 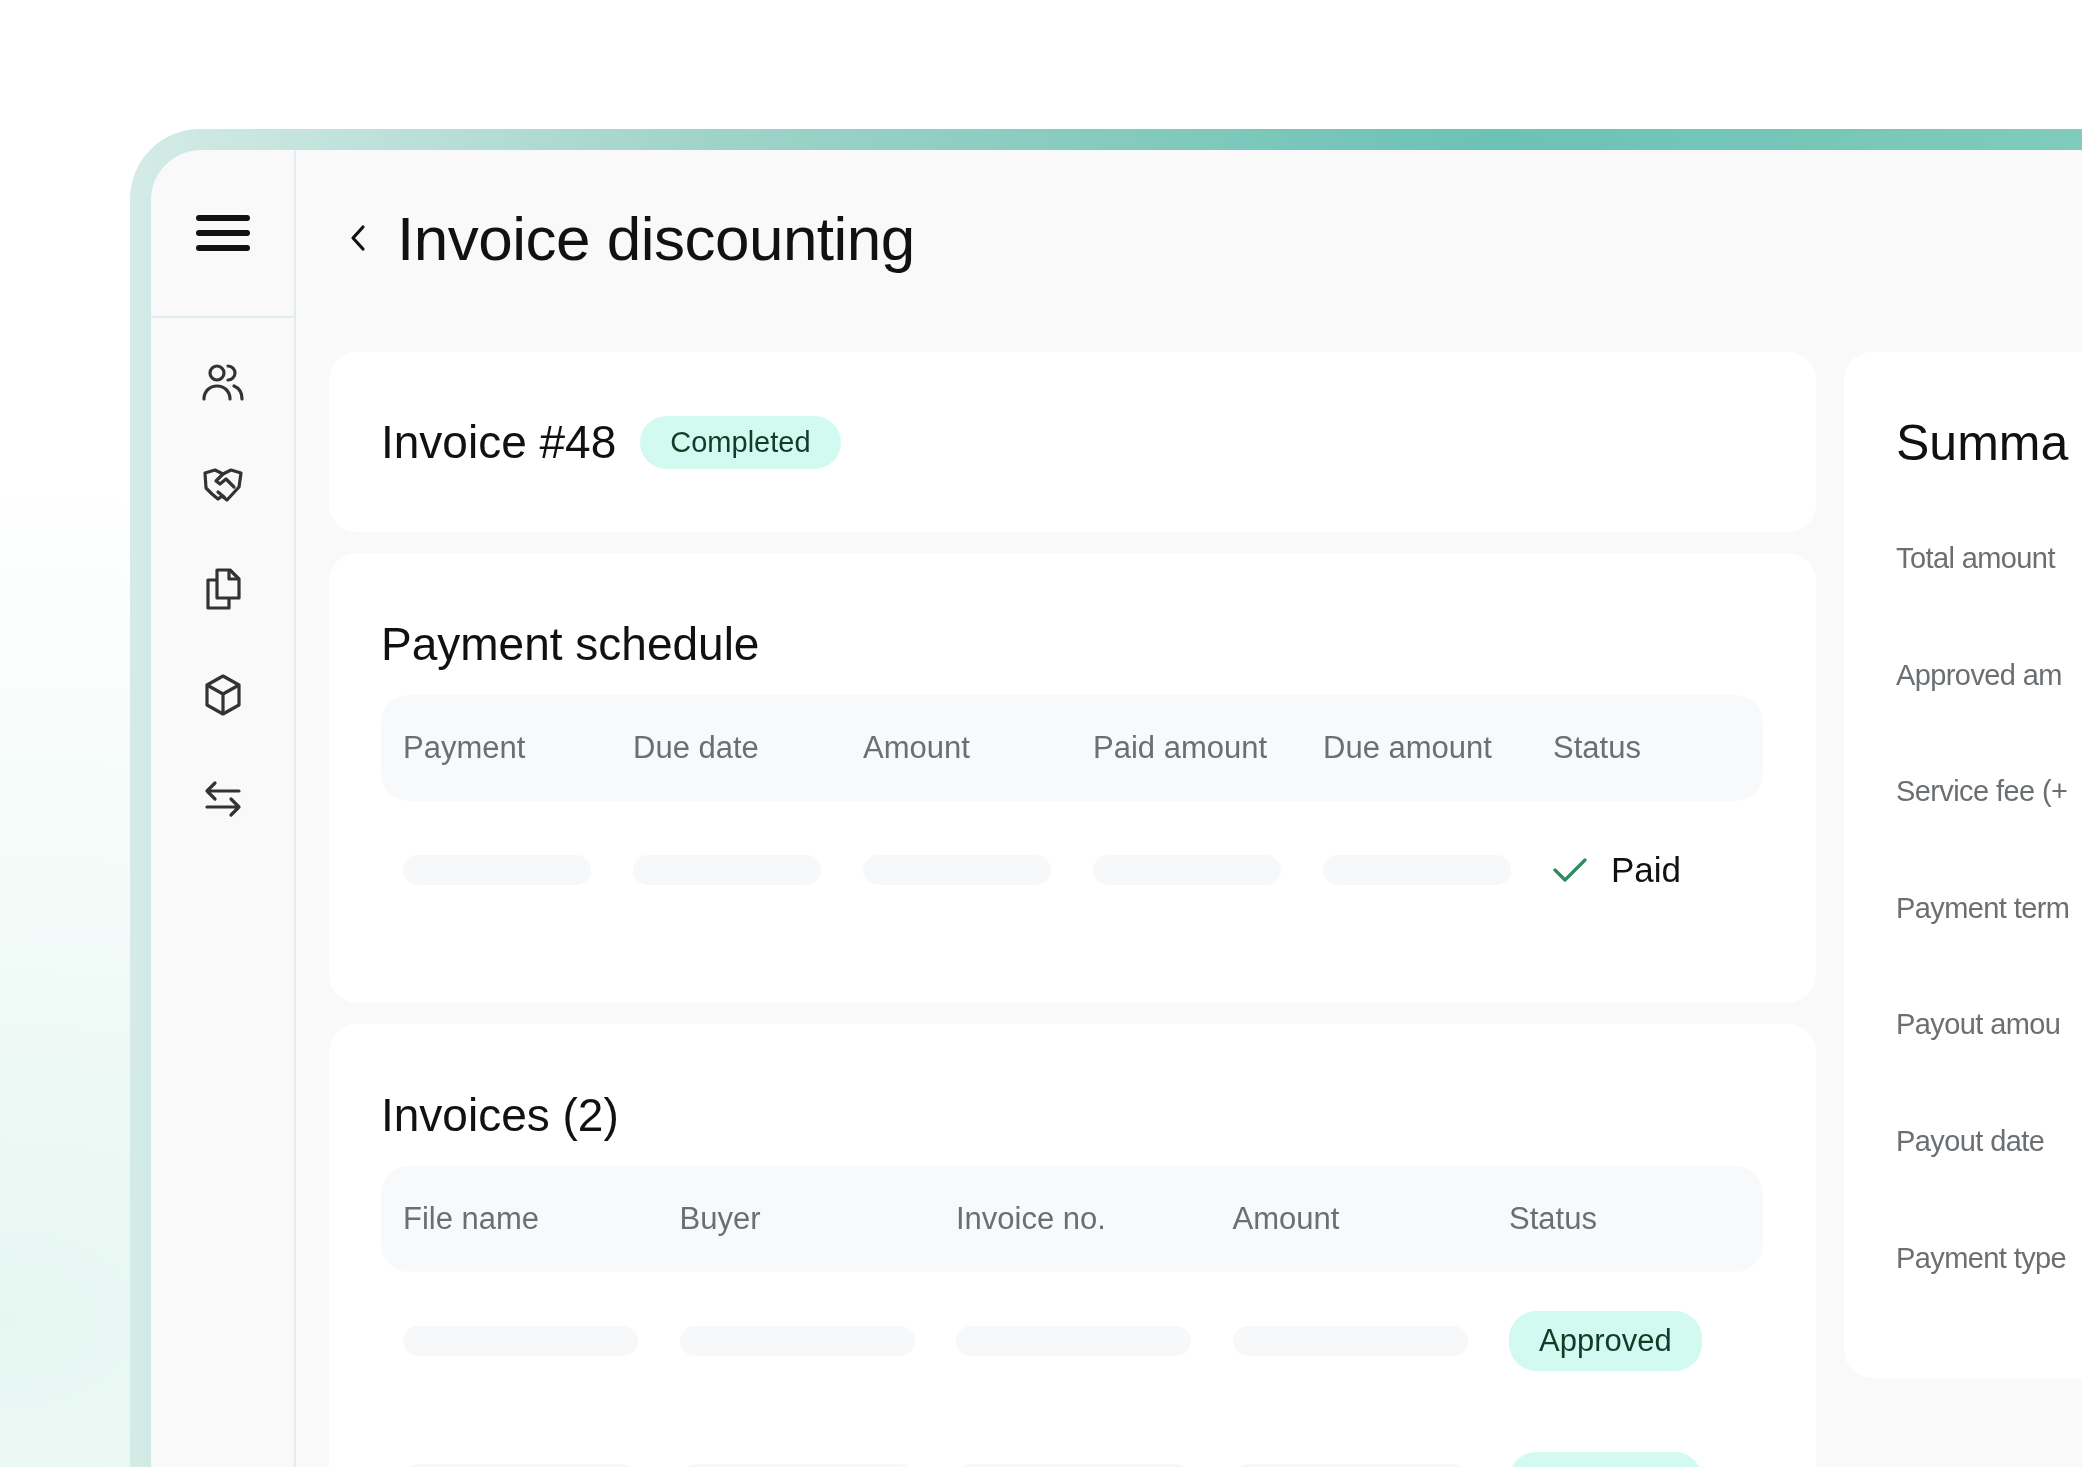 I want to click on column-header: Buyer, so click(x=720, y=1219).